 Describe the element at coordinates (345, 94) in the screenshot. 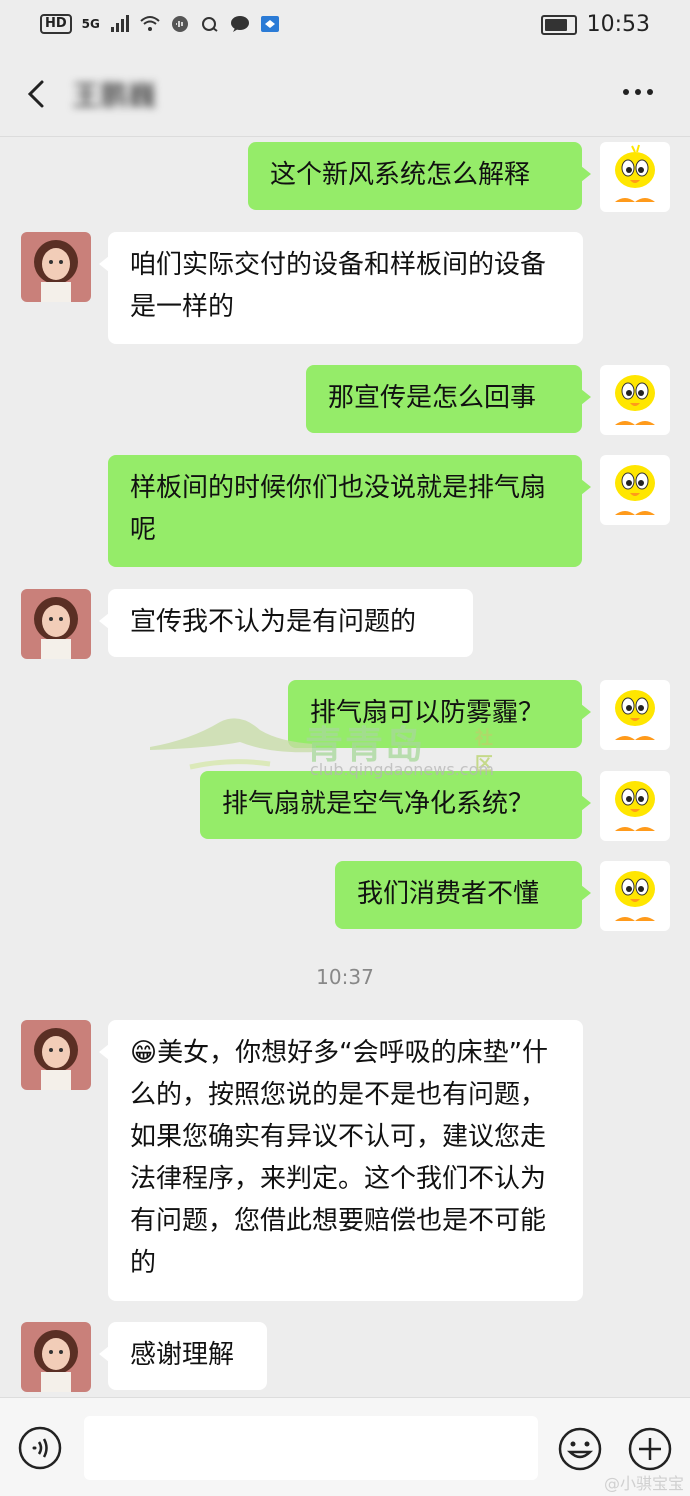

I see `chat-header: 王鹏巍` at that location.